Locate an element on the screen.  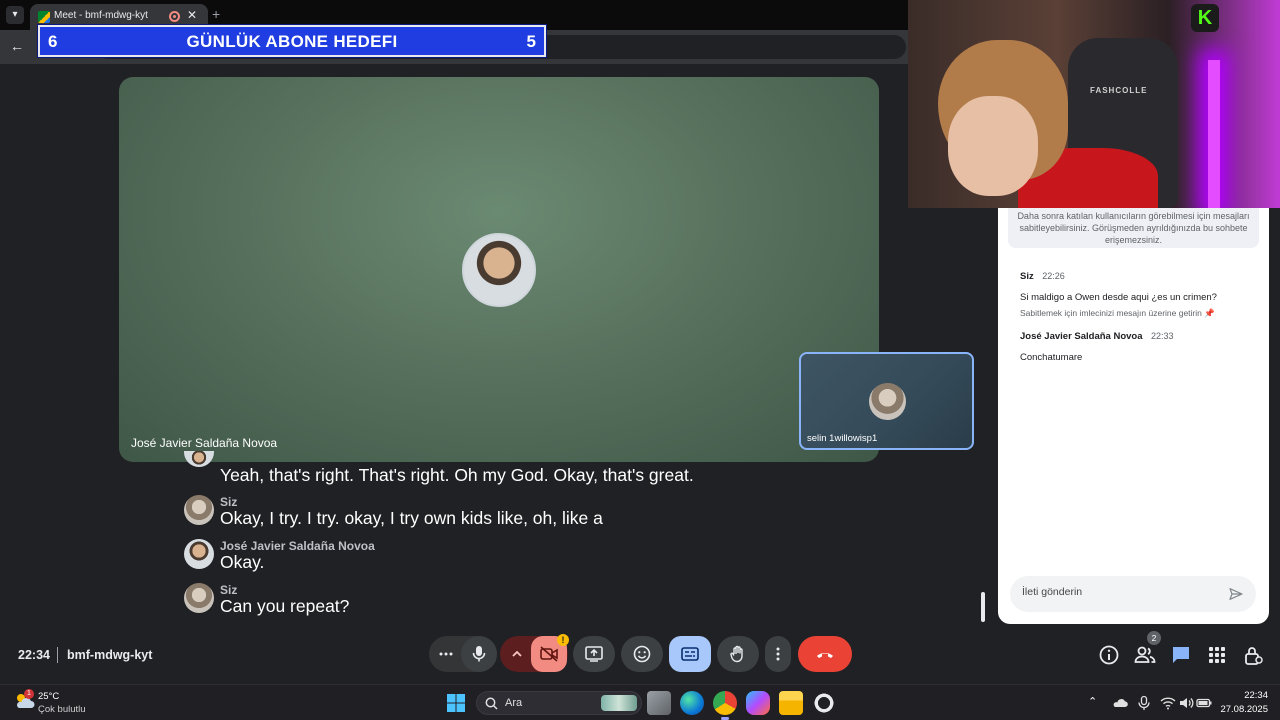
video-off-icon is located at coordinates (549, 654).